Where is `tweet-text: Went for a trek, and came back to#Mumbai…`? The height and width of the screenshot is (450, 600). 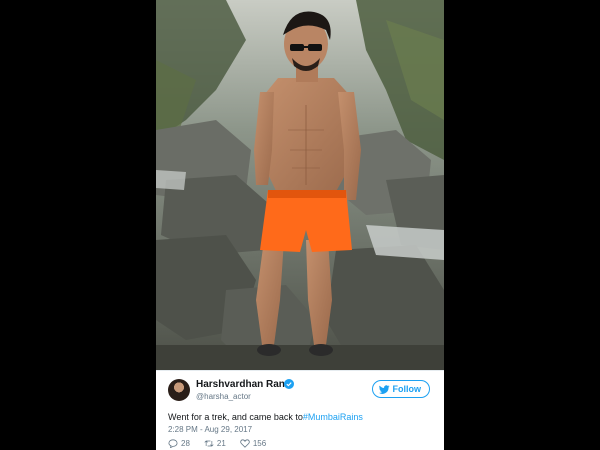
tweet-text: Went for a trek, and came back to#Mumbai… is located at coordinates (265, 417).